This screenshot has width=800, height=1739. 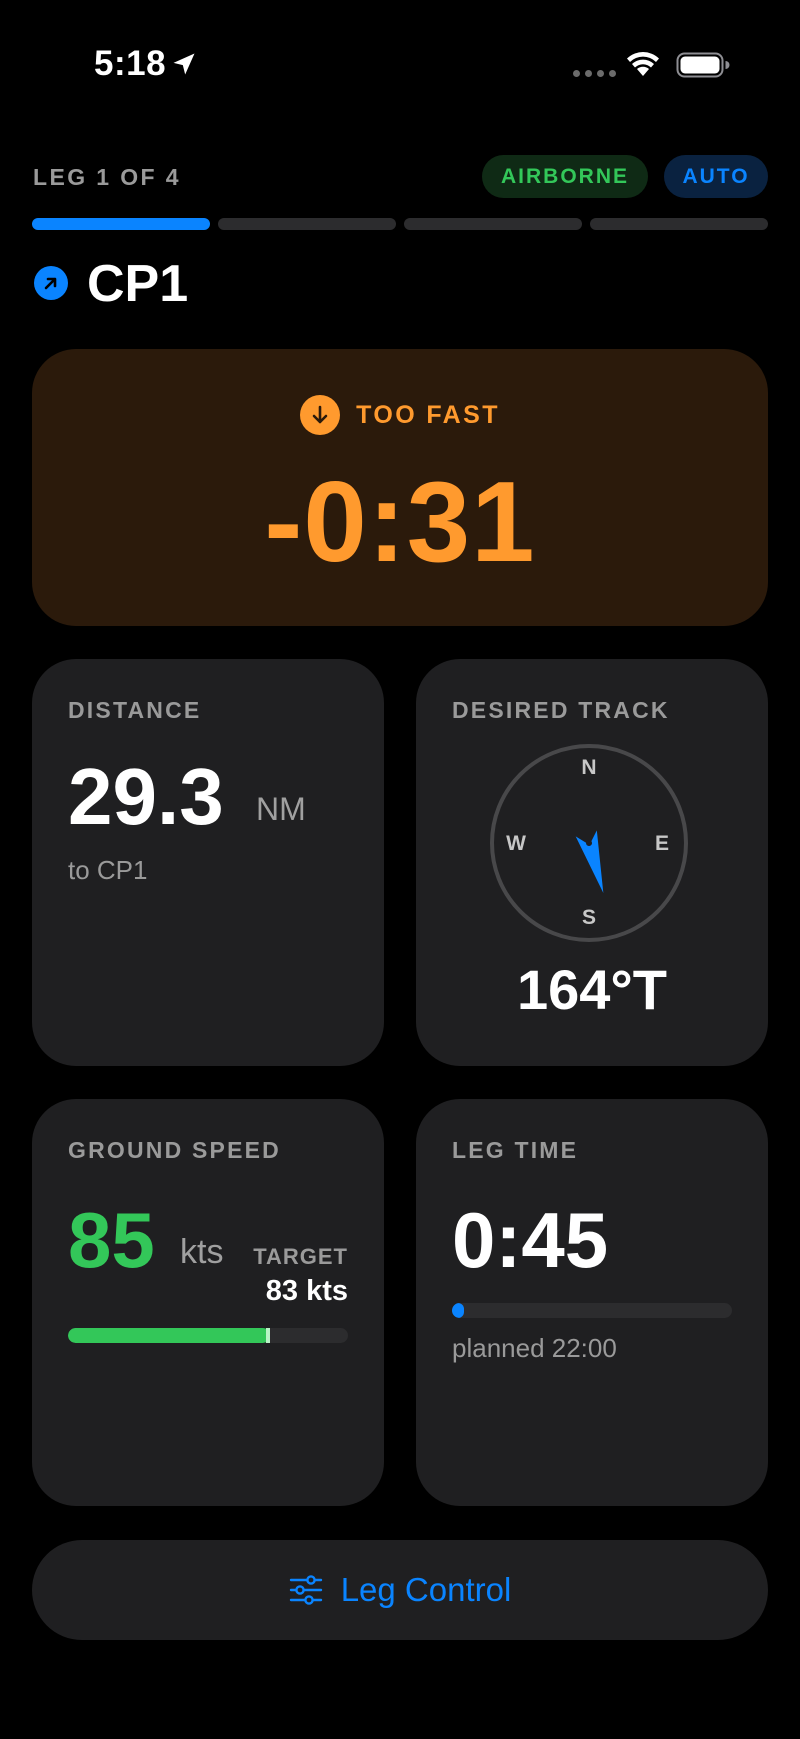 I want to click on track-needle, so click(x=589, y=861).